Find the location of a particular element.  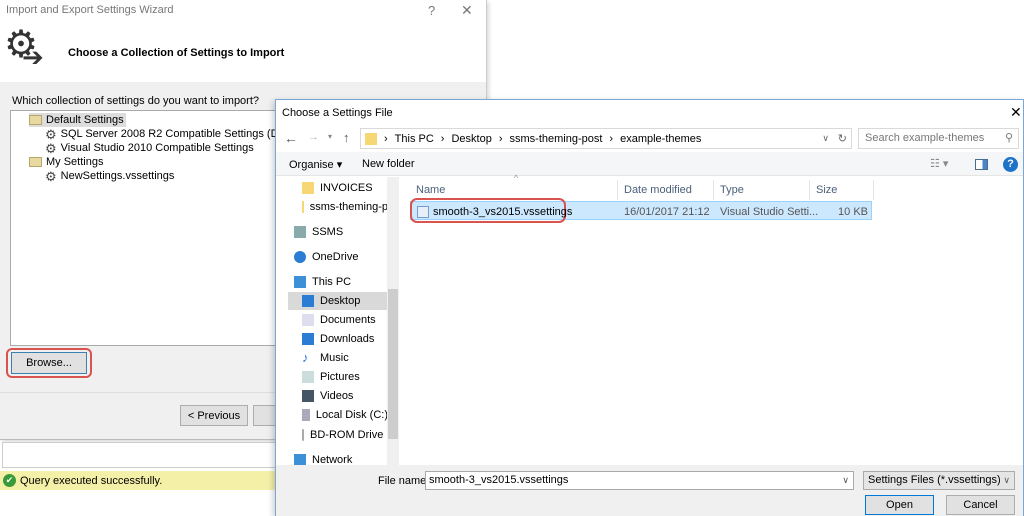

nav-item-network: Network is located at coordinates (338, 458).